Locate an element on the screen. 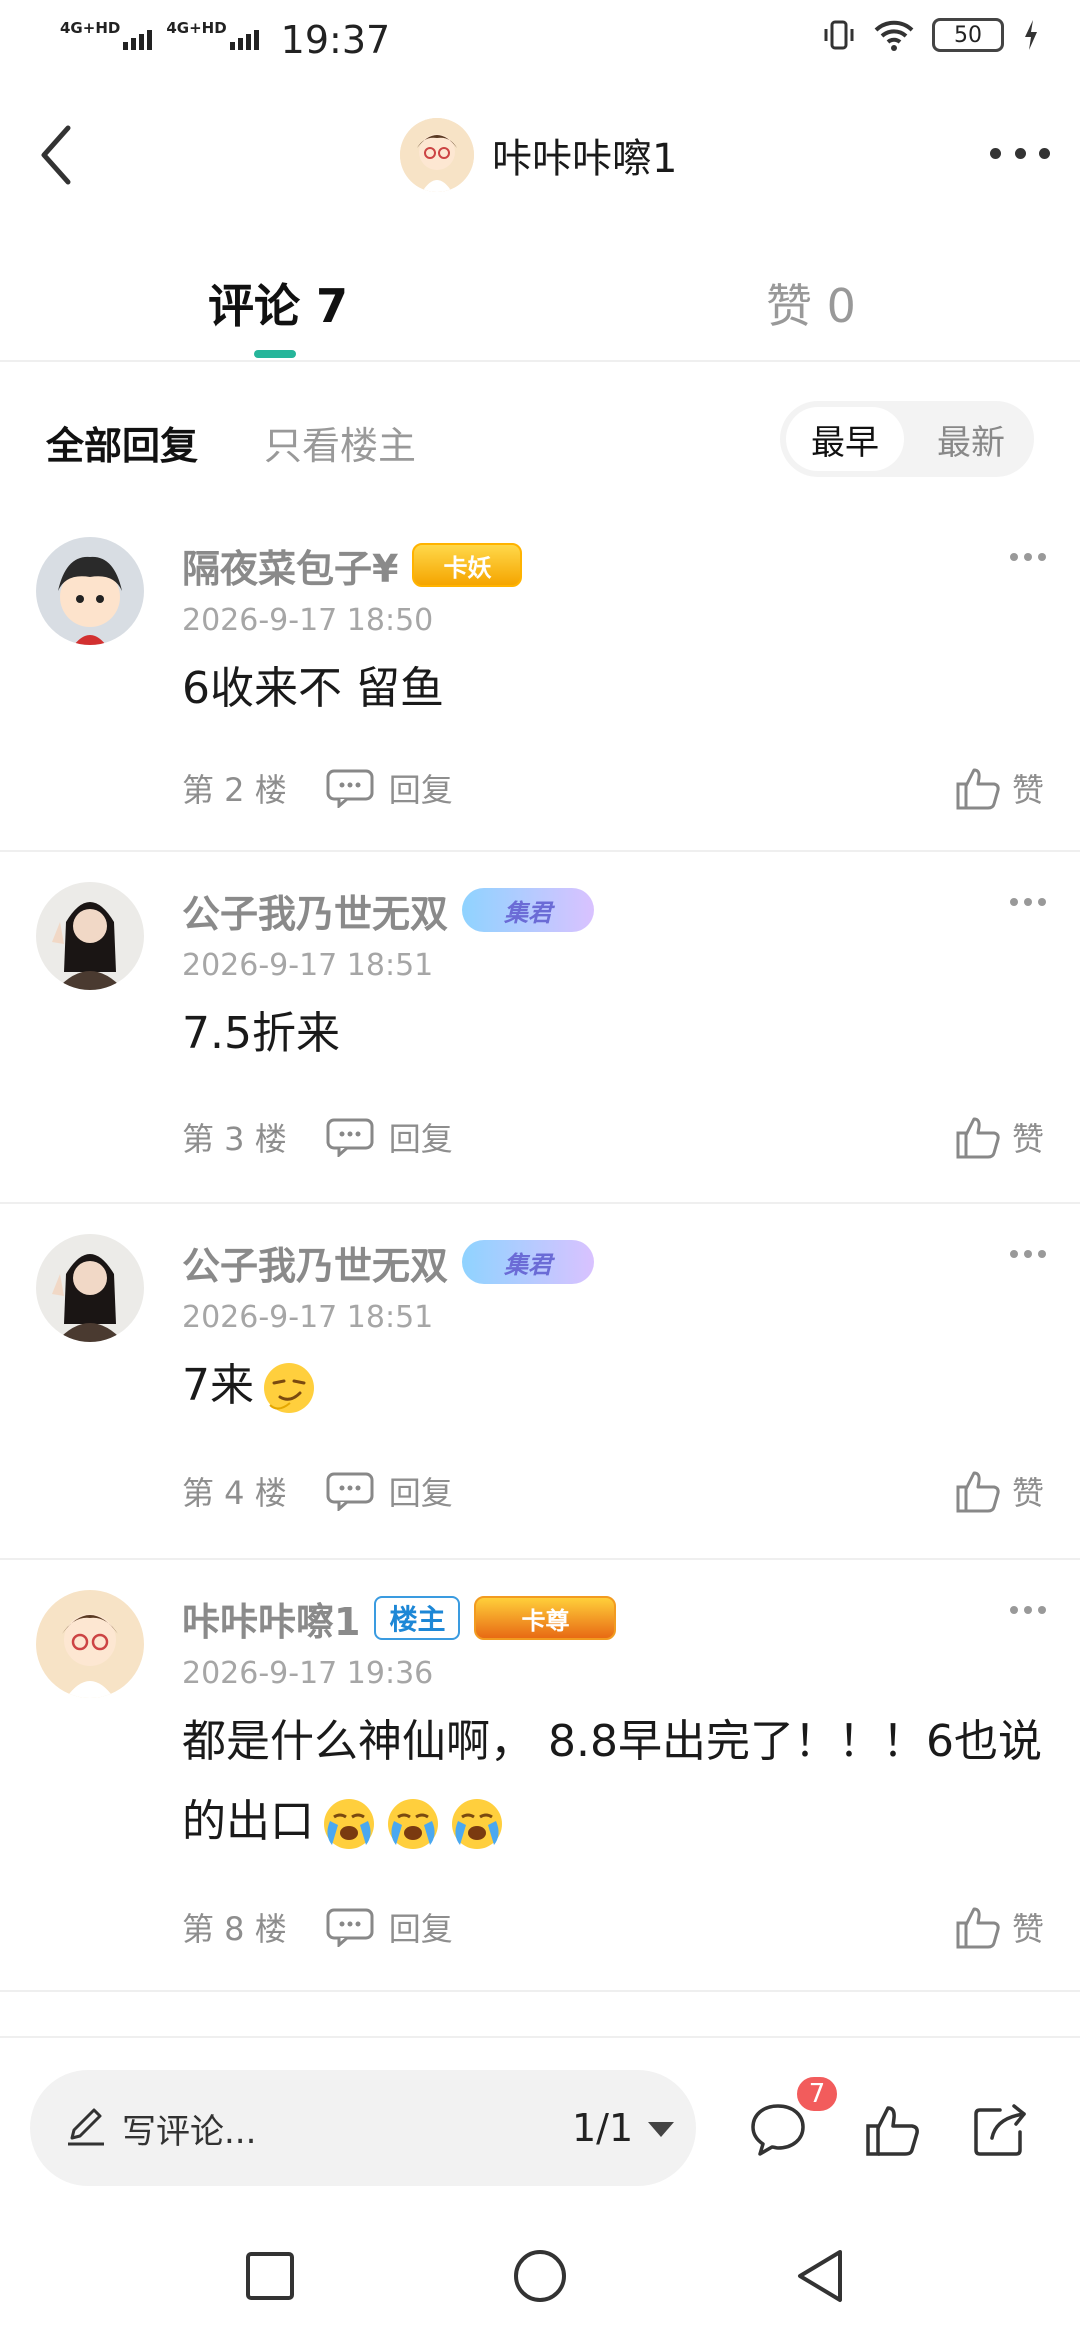 This screenshot has width=1080, height=2340. level-badge: 卡妖 is located at coordinates (467, 565).